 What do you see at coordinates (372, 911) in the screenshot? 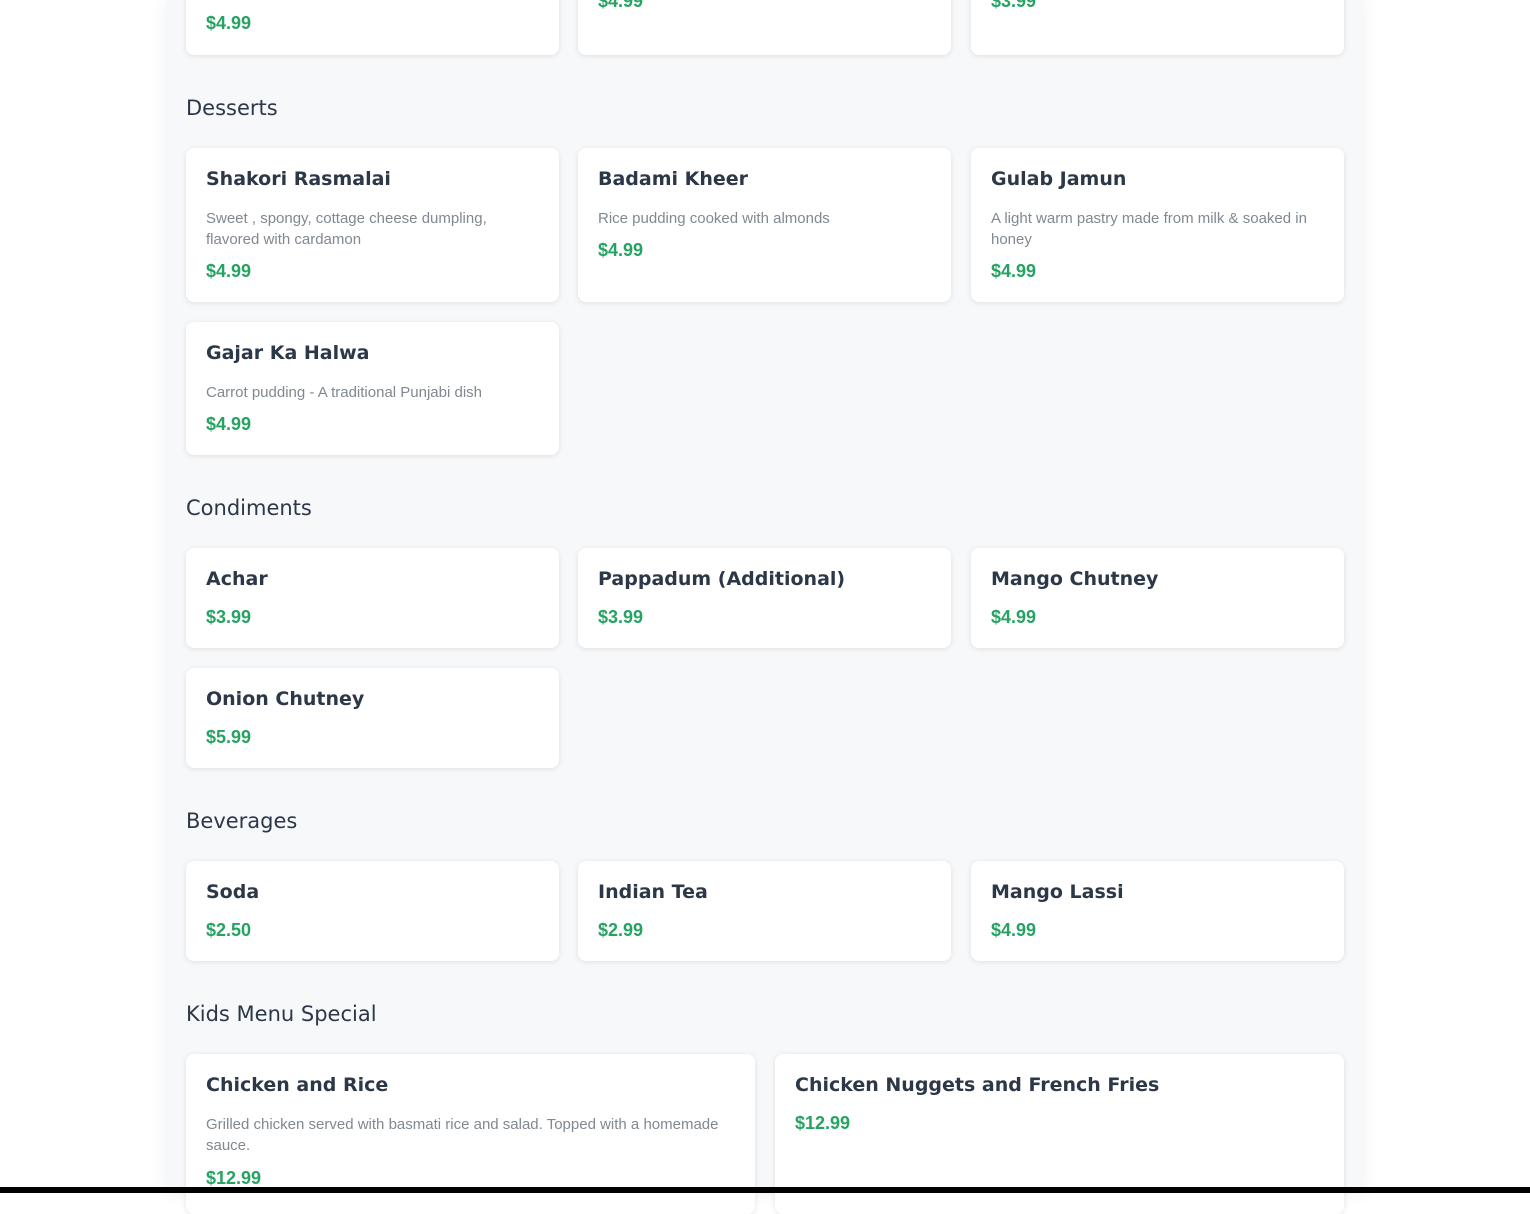
I see `menu-item-card: Soda $2.50` at bounding box center [372, 911].